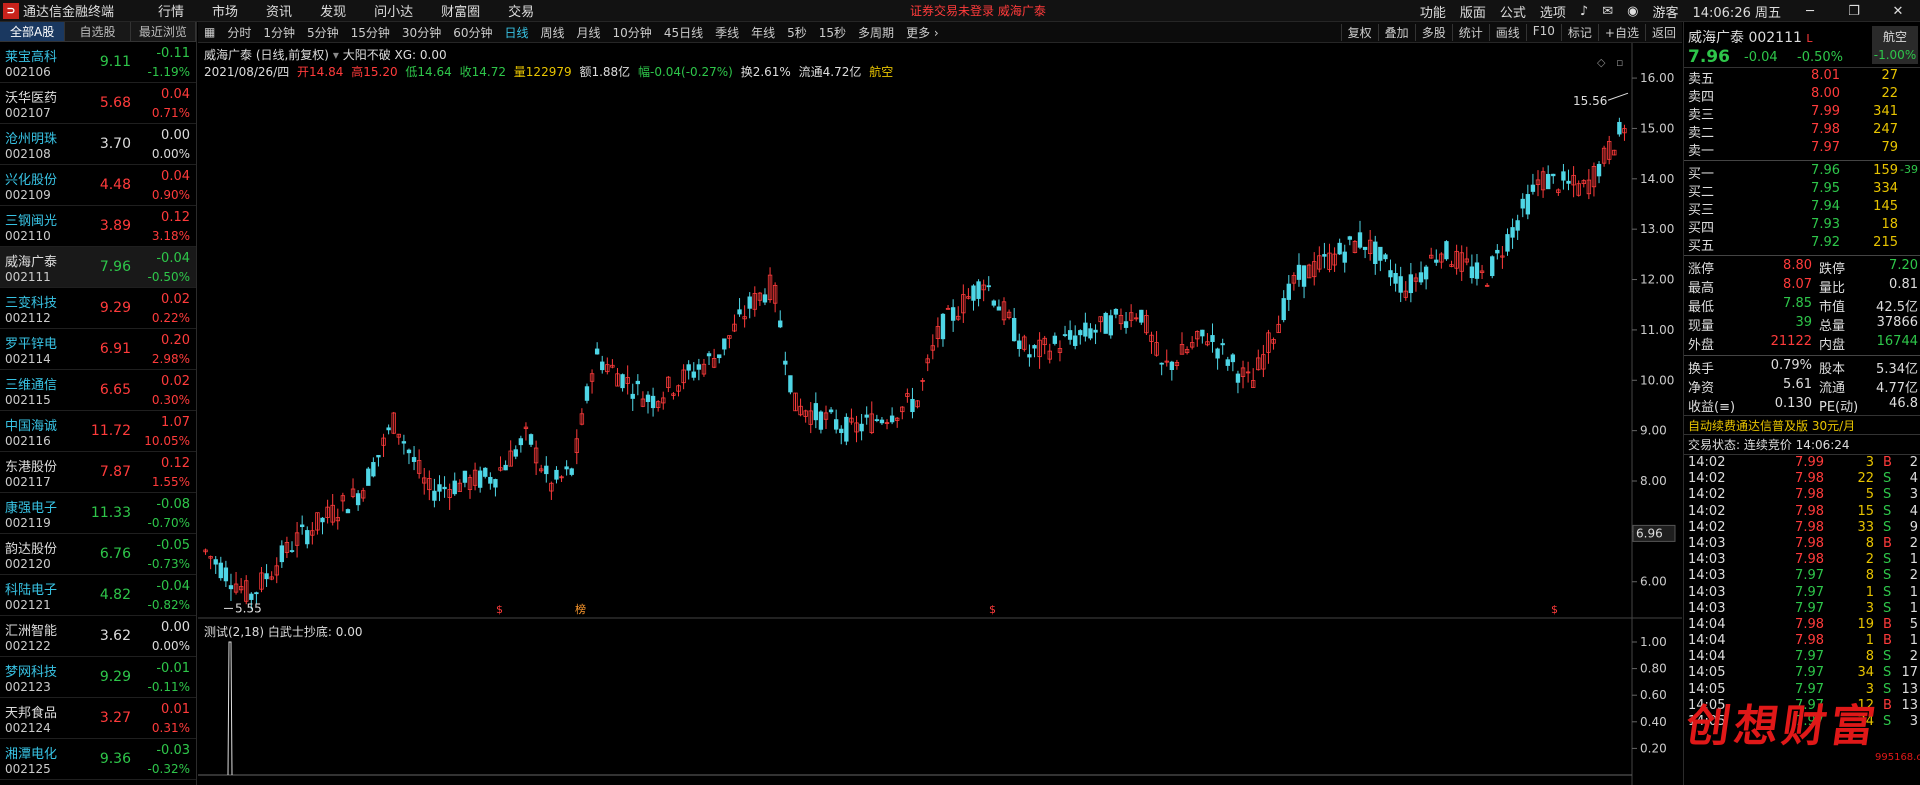 The image size is (1920, 785). Describe the element at coordinates (1543, 32) in the screenshot. I see `toolbar-btn-5: F10` at that location.